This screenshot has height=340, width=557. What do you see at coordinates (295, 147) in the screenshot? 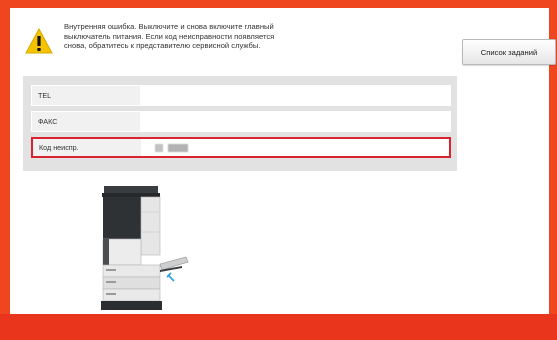
I see `info-value-error-code` at bounding box center [295, 147].